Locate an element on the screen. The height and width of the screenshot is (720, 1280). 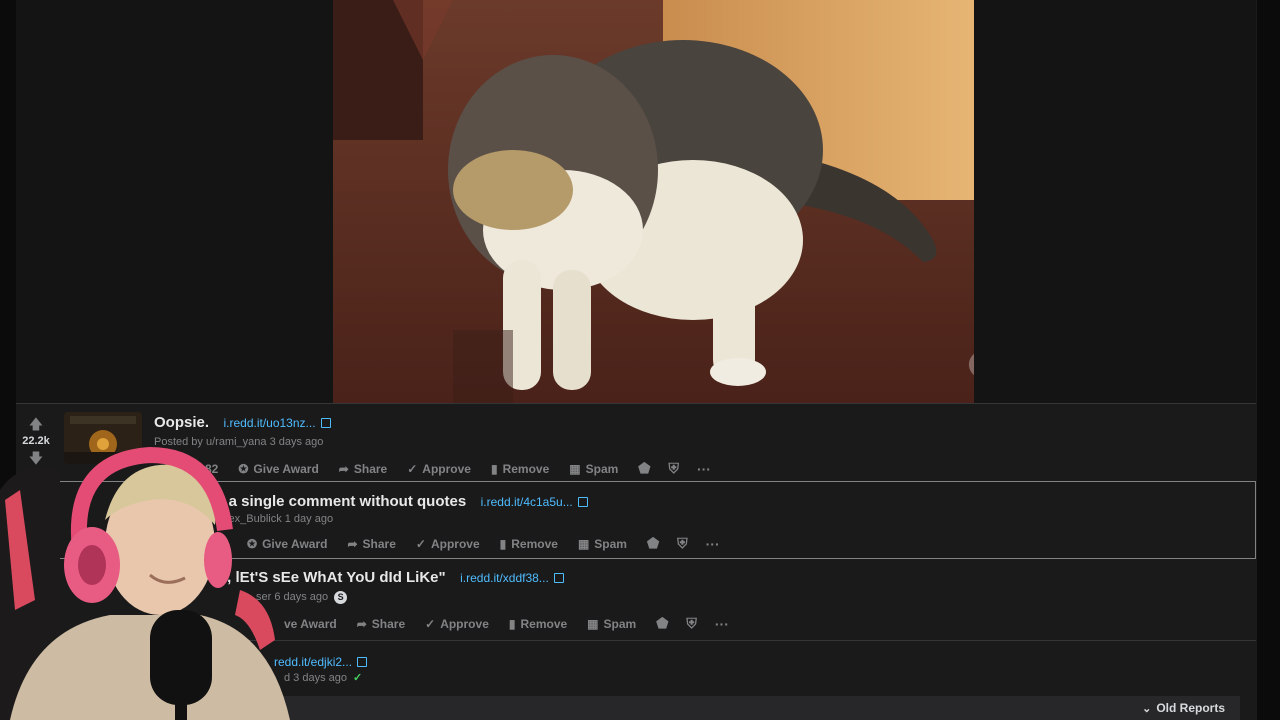
user-badge: S is located at coordinates (341, 597).